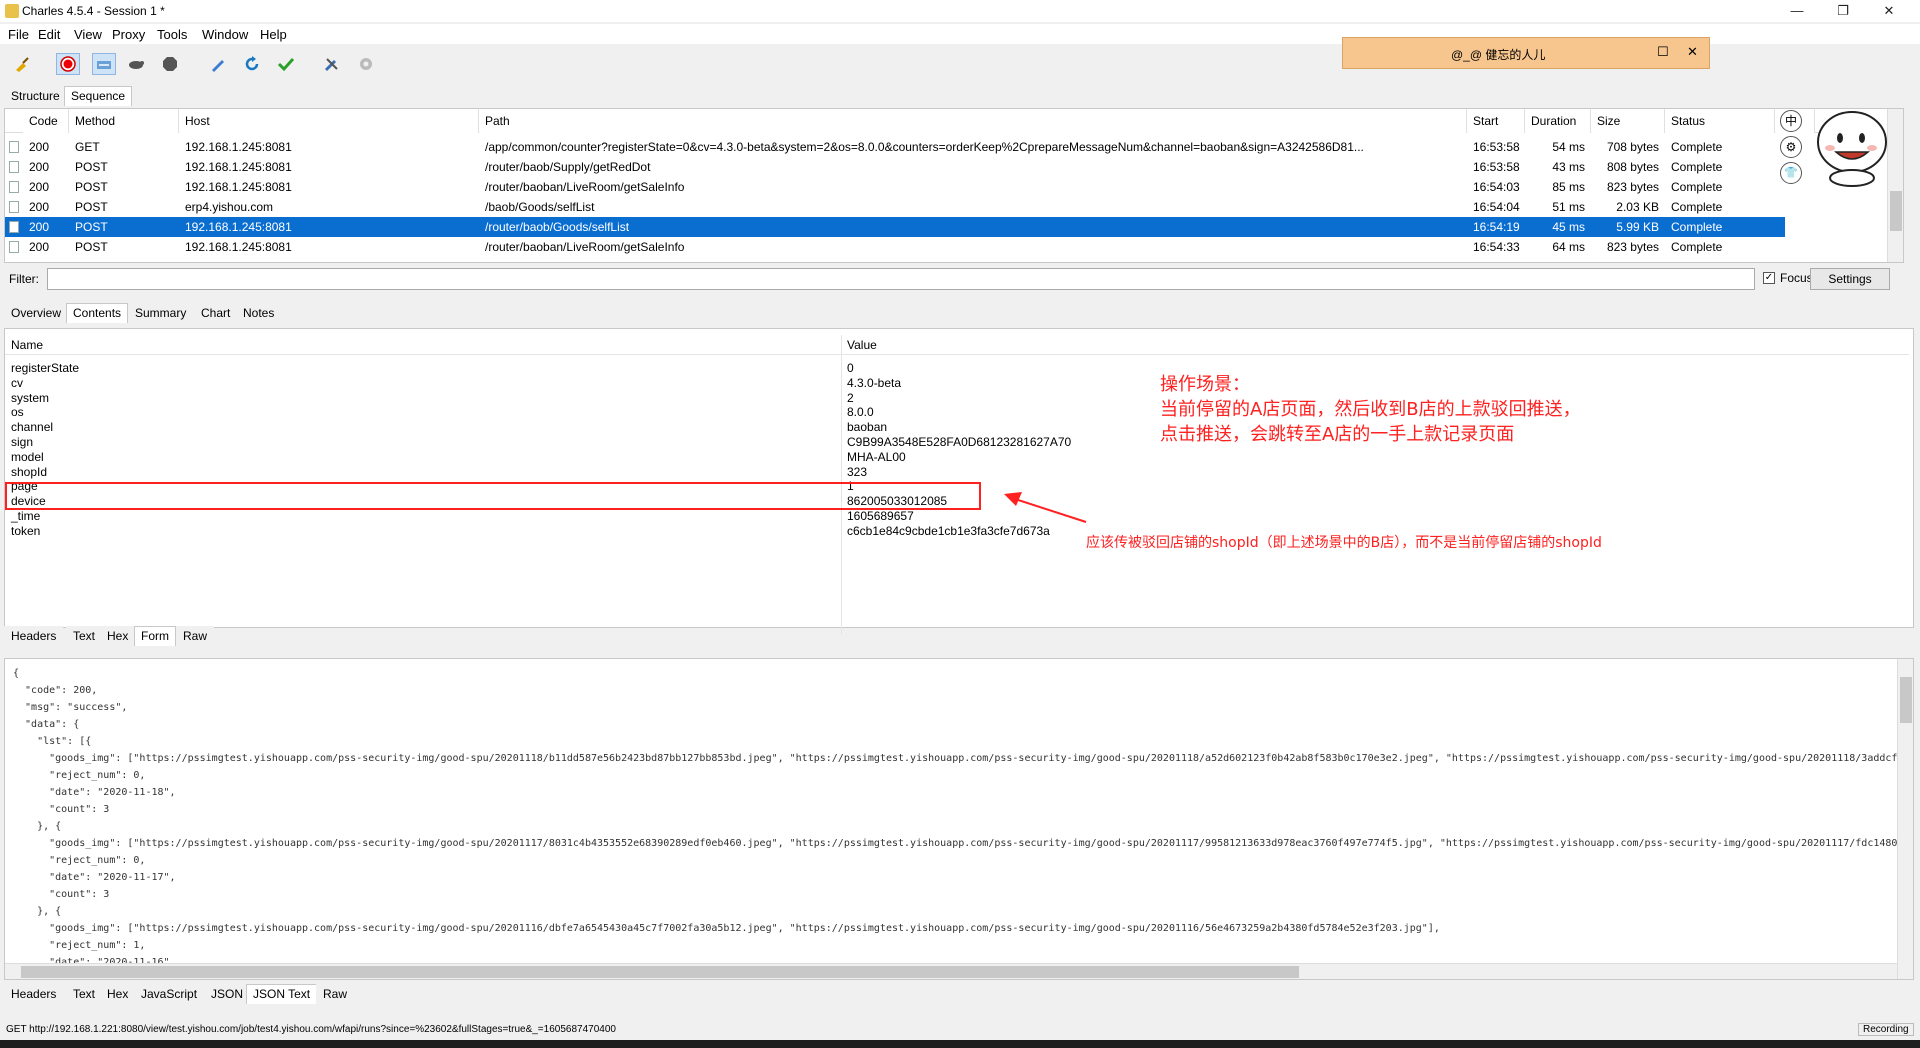 This screenshot has width=1920, height=1048. What do you see at coordinates (960, 1044) in the screenshot?
I see `taskbar-strip` at bounding box center [960, 1044].